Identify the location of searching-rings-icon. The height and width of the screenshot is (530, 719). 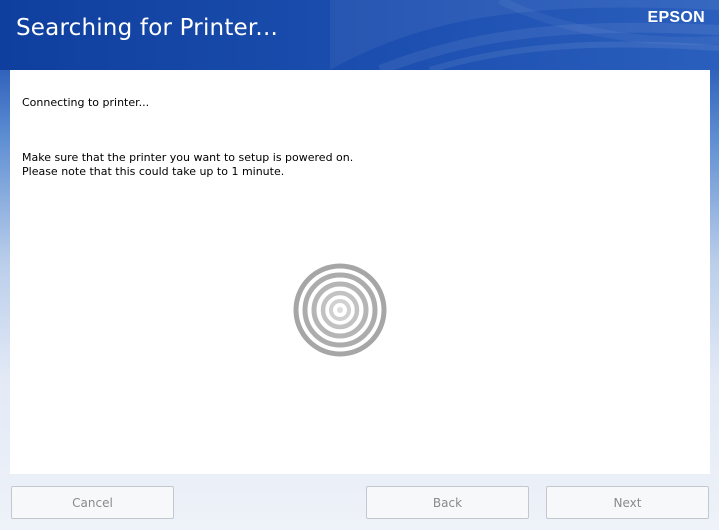
(340, 310).